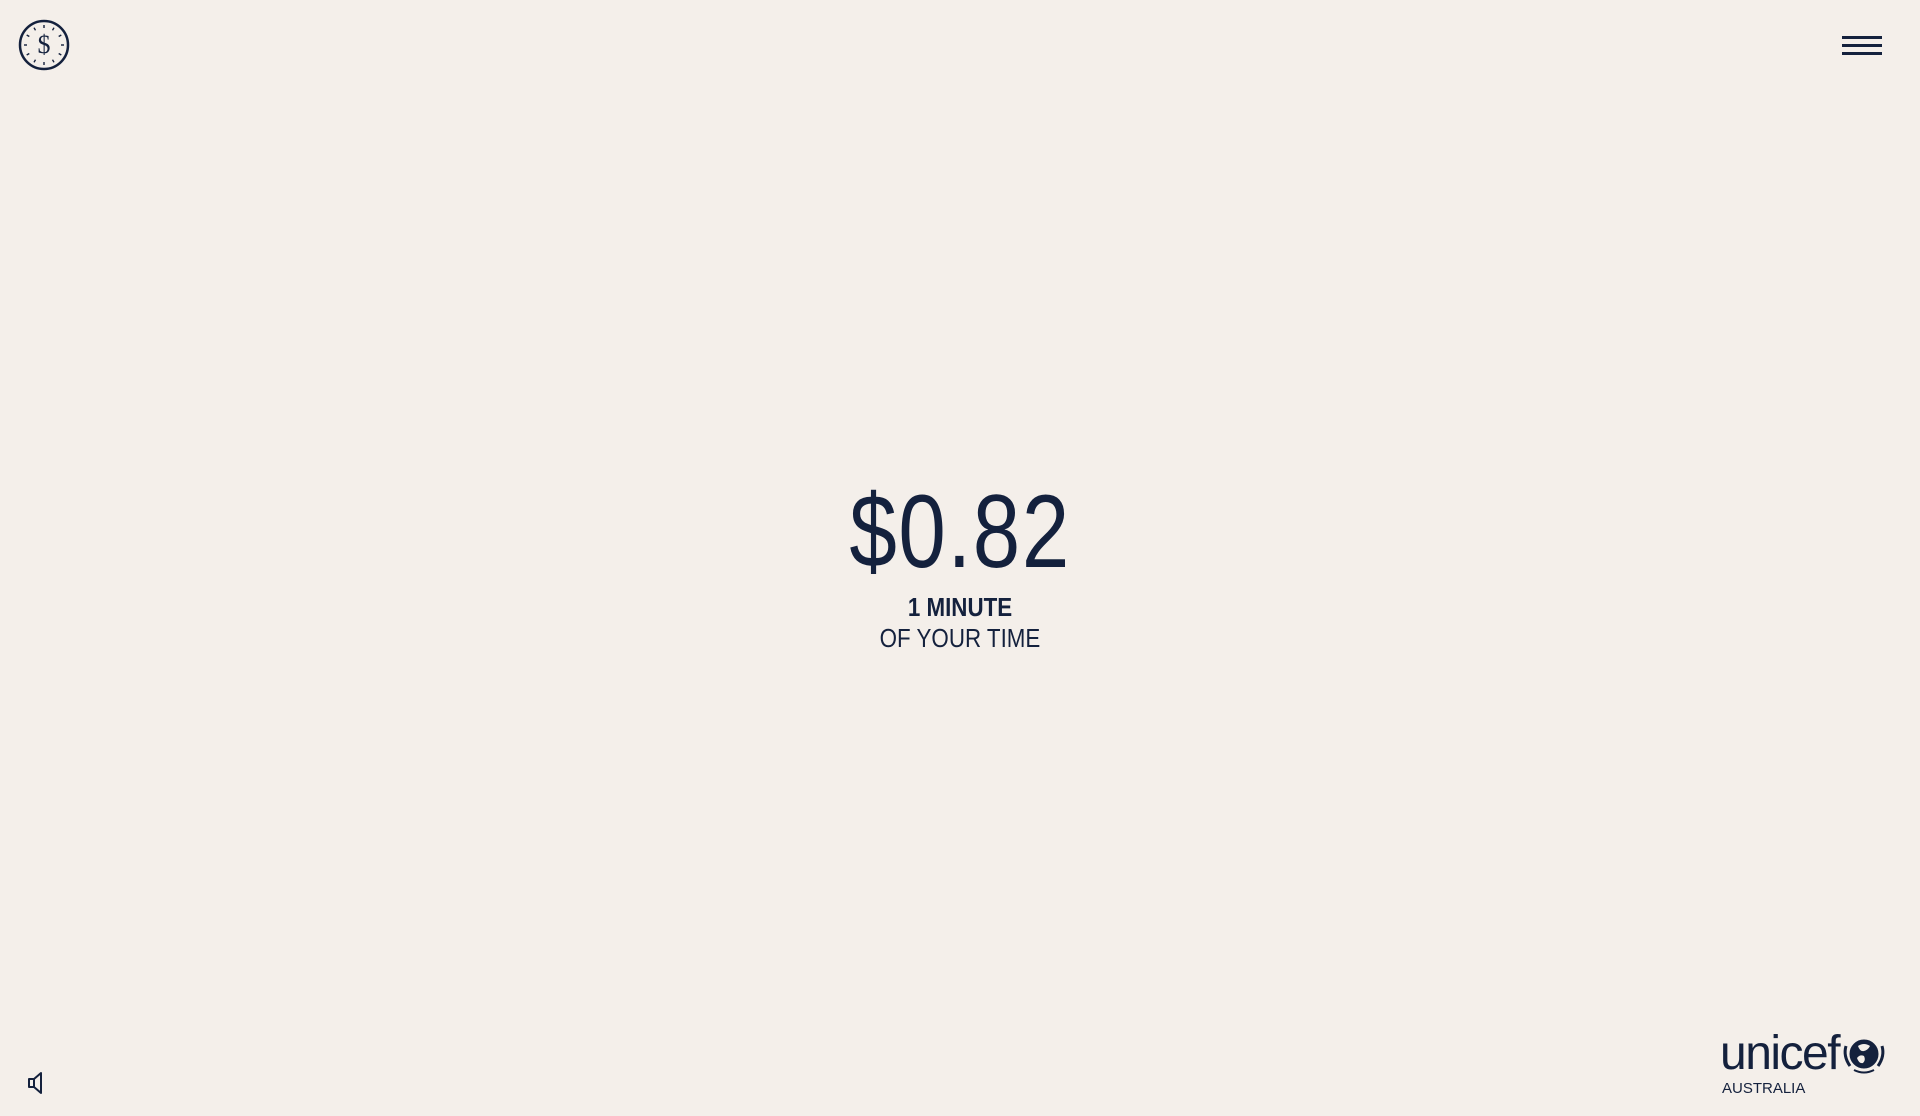  Describe the element at coordinates (1764, 1088) in the screenshot. I see `brand-country: AUSTRALIA` at that location.